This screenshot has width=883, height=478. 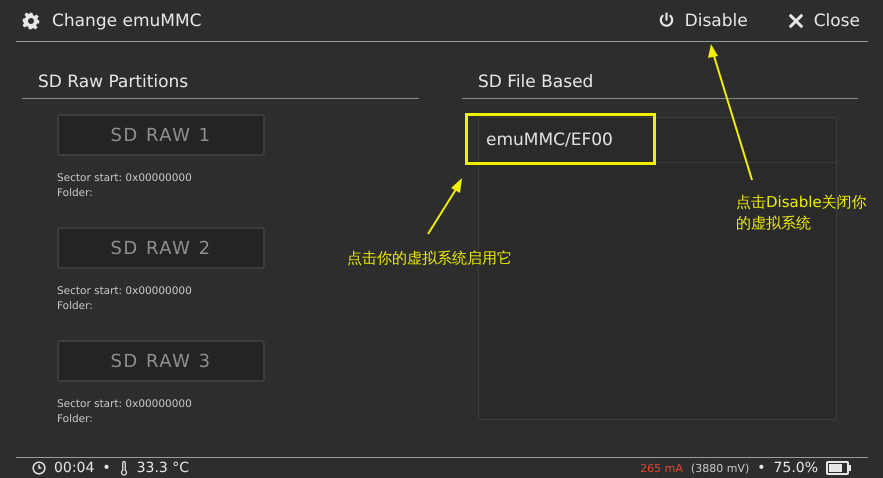 I want to click on disable-button: Disable, so click(x=703, y=20).